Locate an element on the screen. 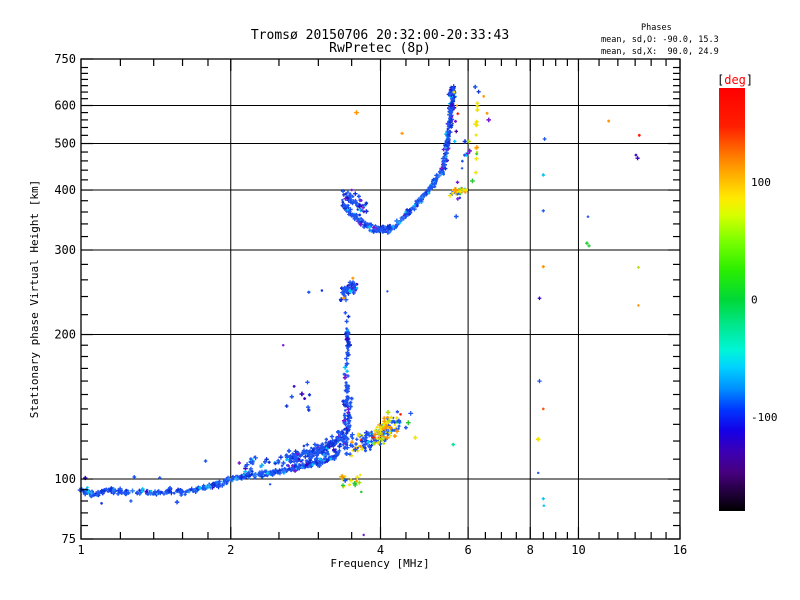 The image size is (800, 600). x-tick-label: 4 is located at coordinates (380, 550).